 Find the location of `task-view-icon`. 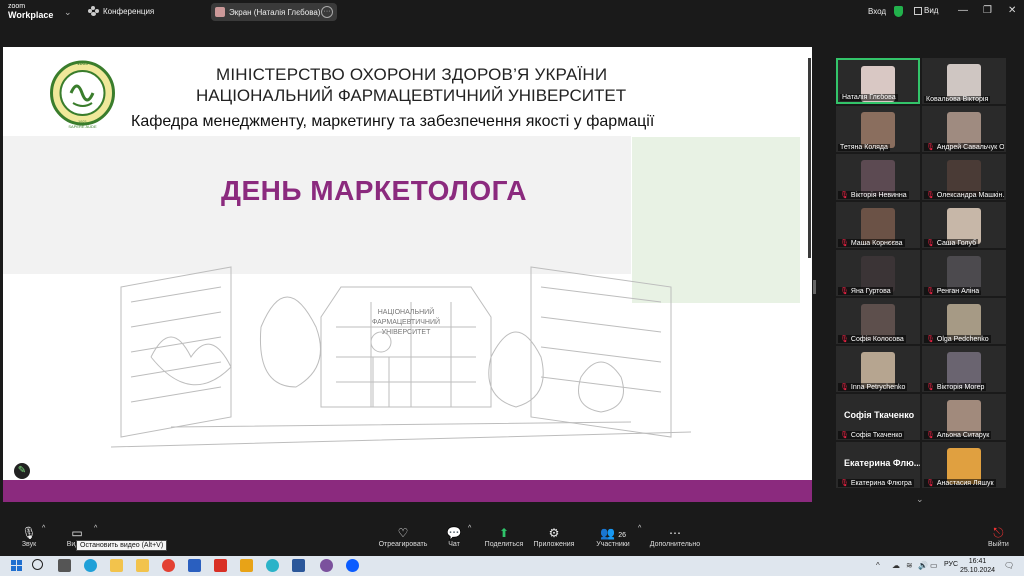

task-view-icon is located at coordinates (64, 565).